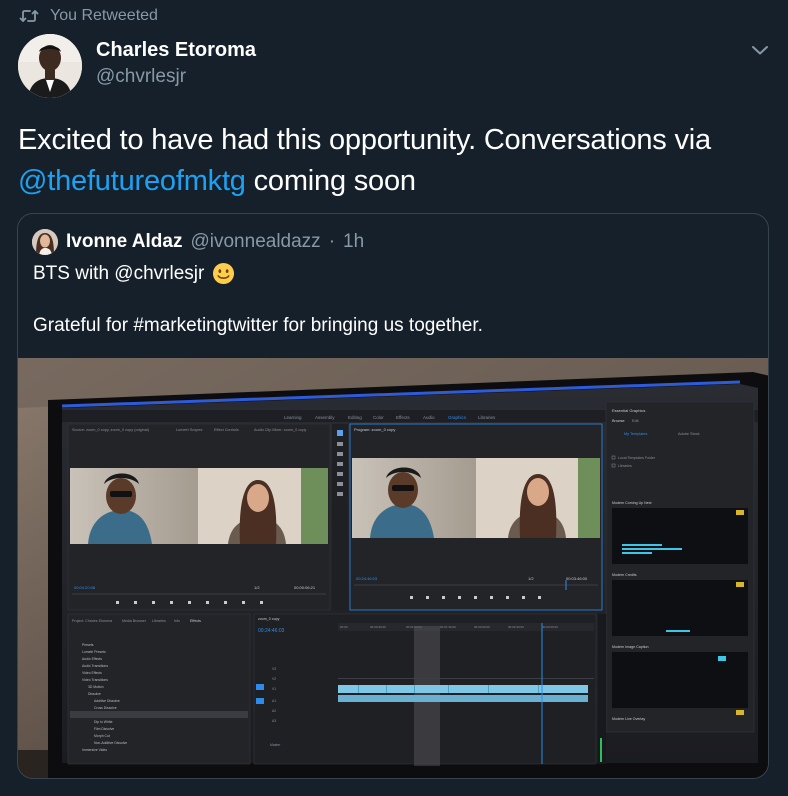  What do you see at coordinates (88, 645) in the screenshot?
I see `svg-text: Presets` at bounding box center [88, 645].